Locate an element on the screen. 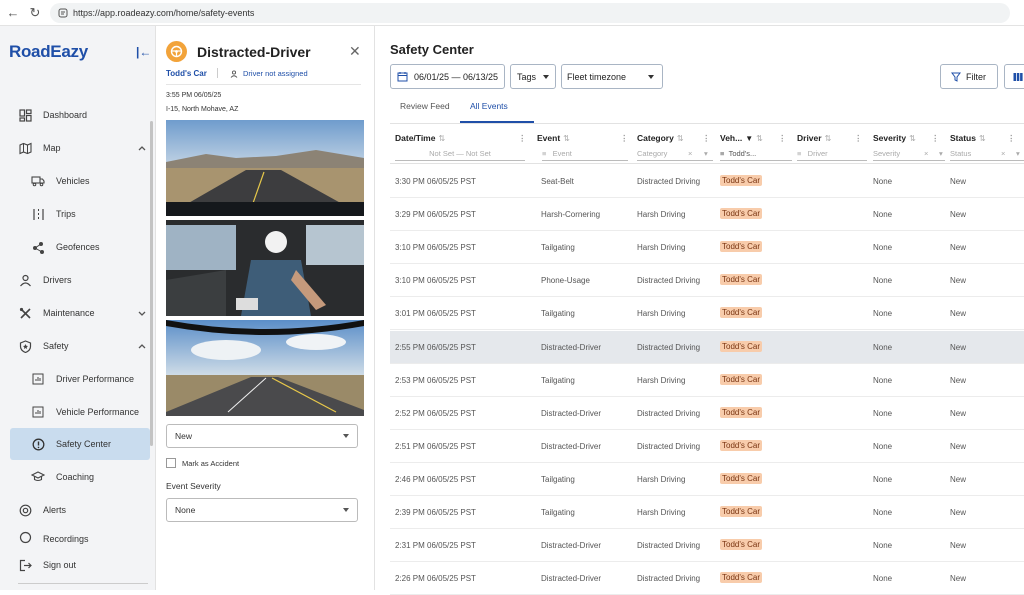 This screenshot has height=595, width=1024. column-header-driver: Driver ⇅ is located at coordinates (814, 138).